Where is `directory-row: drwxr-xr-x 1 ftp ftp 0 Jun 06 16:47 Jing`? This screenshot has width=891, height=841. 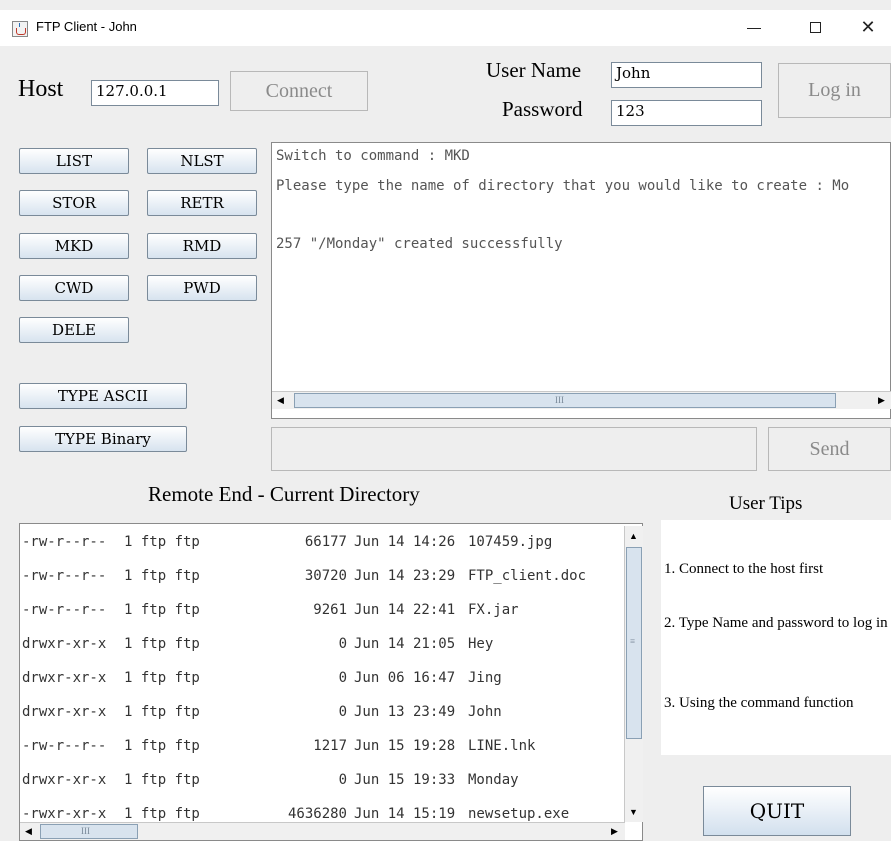 directory-row: drwxr-xr-x 1 ftp ftp 0 Jun 06 16:47 Jing is located at coordinates (322, 685).